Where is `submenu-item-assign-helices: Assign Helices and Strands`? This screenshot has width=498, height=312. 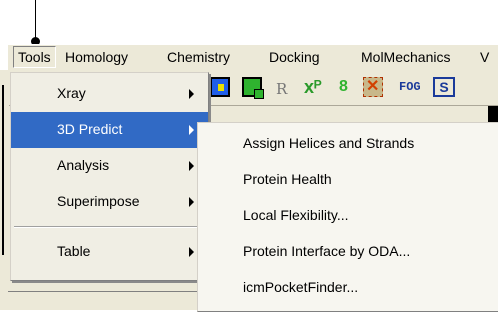
submenu-item-assign-helices: Assign Helices and Strands is located at coordinates (348, 144).